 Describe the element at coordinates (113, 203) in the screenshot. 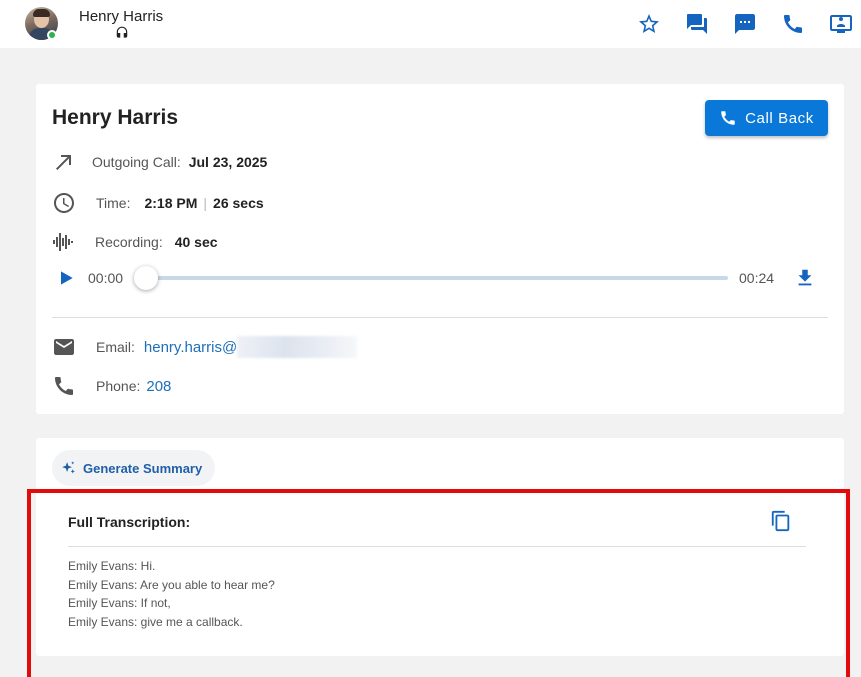

I see `time-label: Time:` at that location.